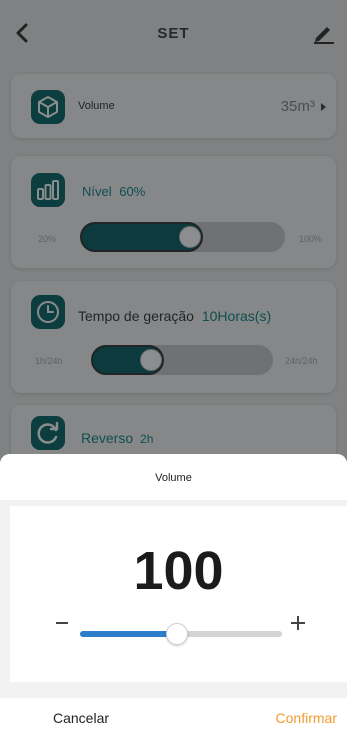 The height and width of the screenshot is (736, 347). What do you see at coordinates (301, 361) in the screenshot?
I see `time-max-label: 24h/24h` at bounding box center [301, 361].